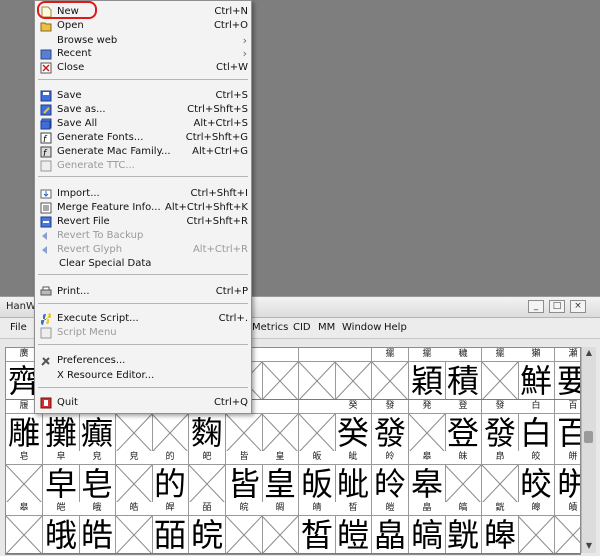  I want to click on glyph-cell: 皙皚, so click(353, 528).